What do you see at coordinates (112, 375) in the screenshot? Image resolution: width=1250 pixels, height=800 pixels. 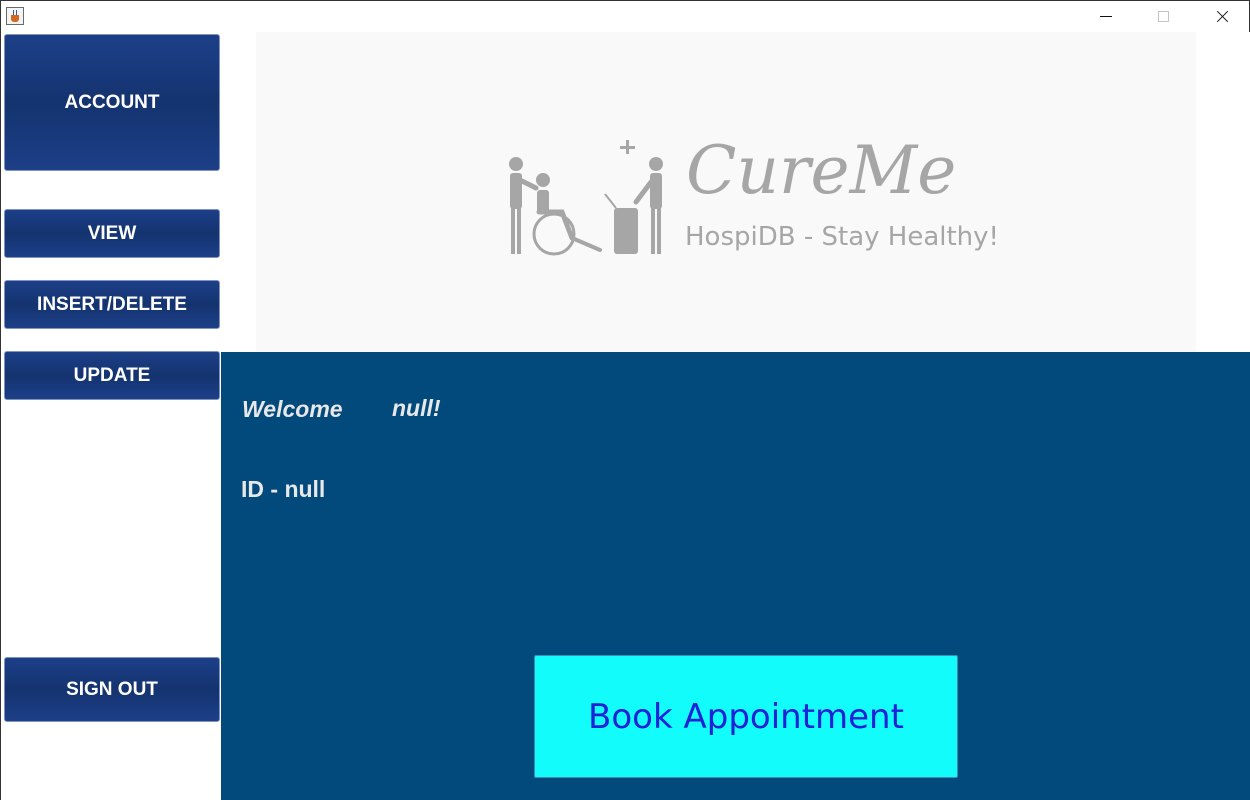 I see `update-button: UPDATE` at bounding box center [112, 375].